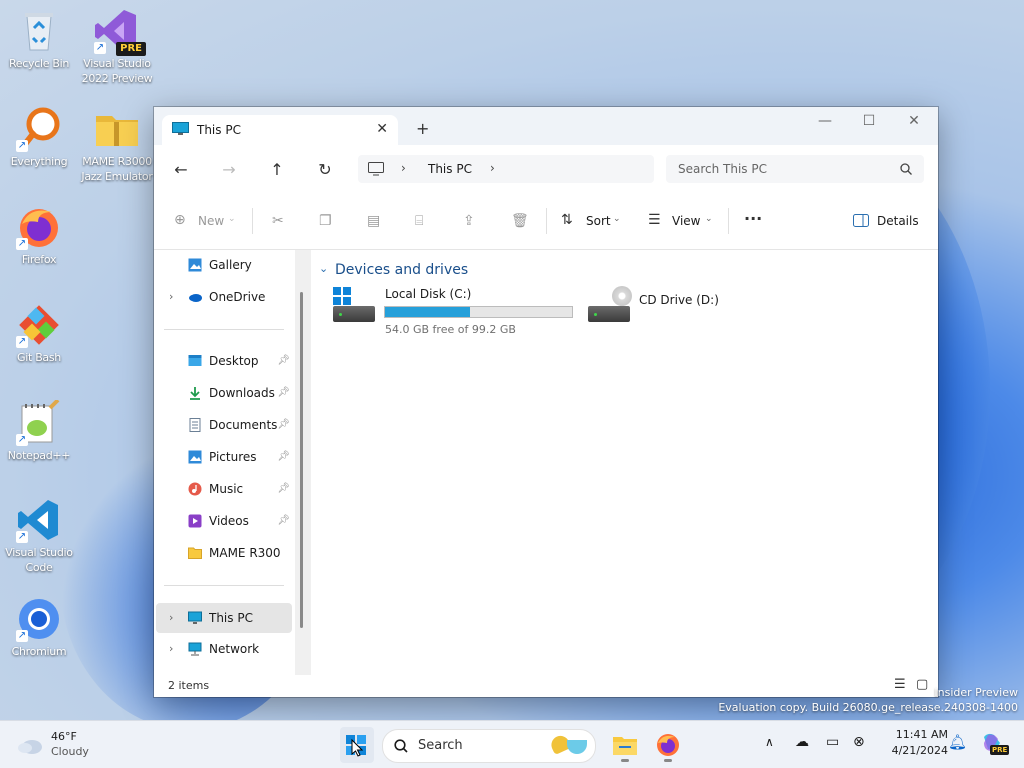  I want to click on desktop-icon-firefox: ↗ Firefox, so click(39, 235).